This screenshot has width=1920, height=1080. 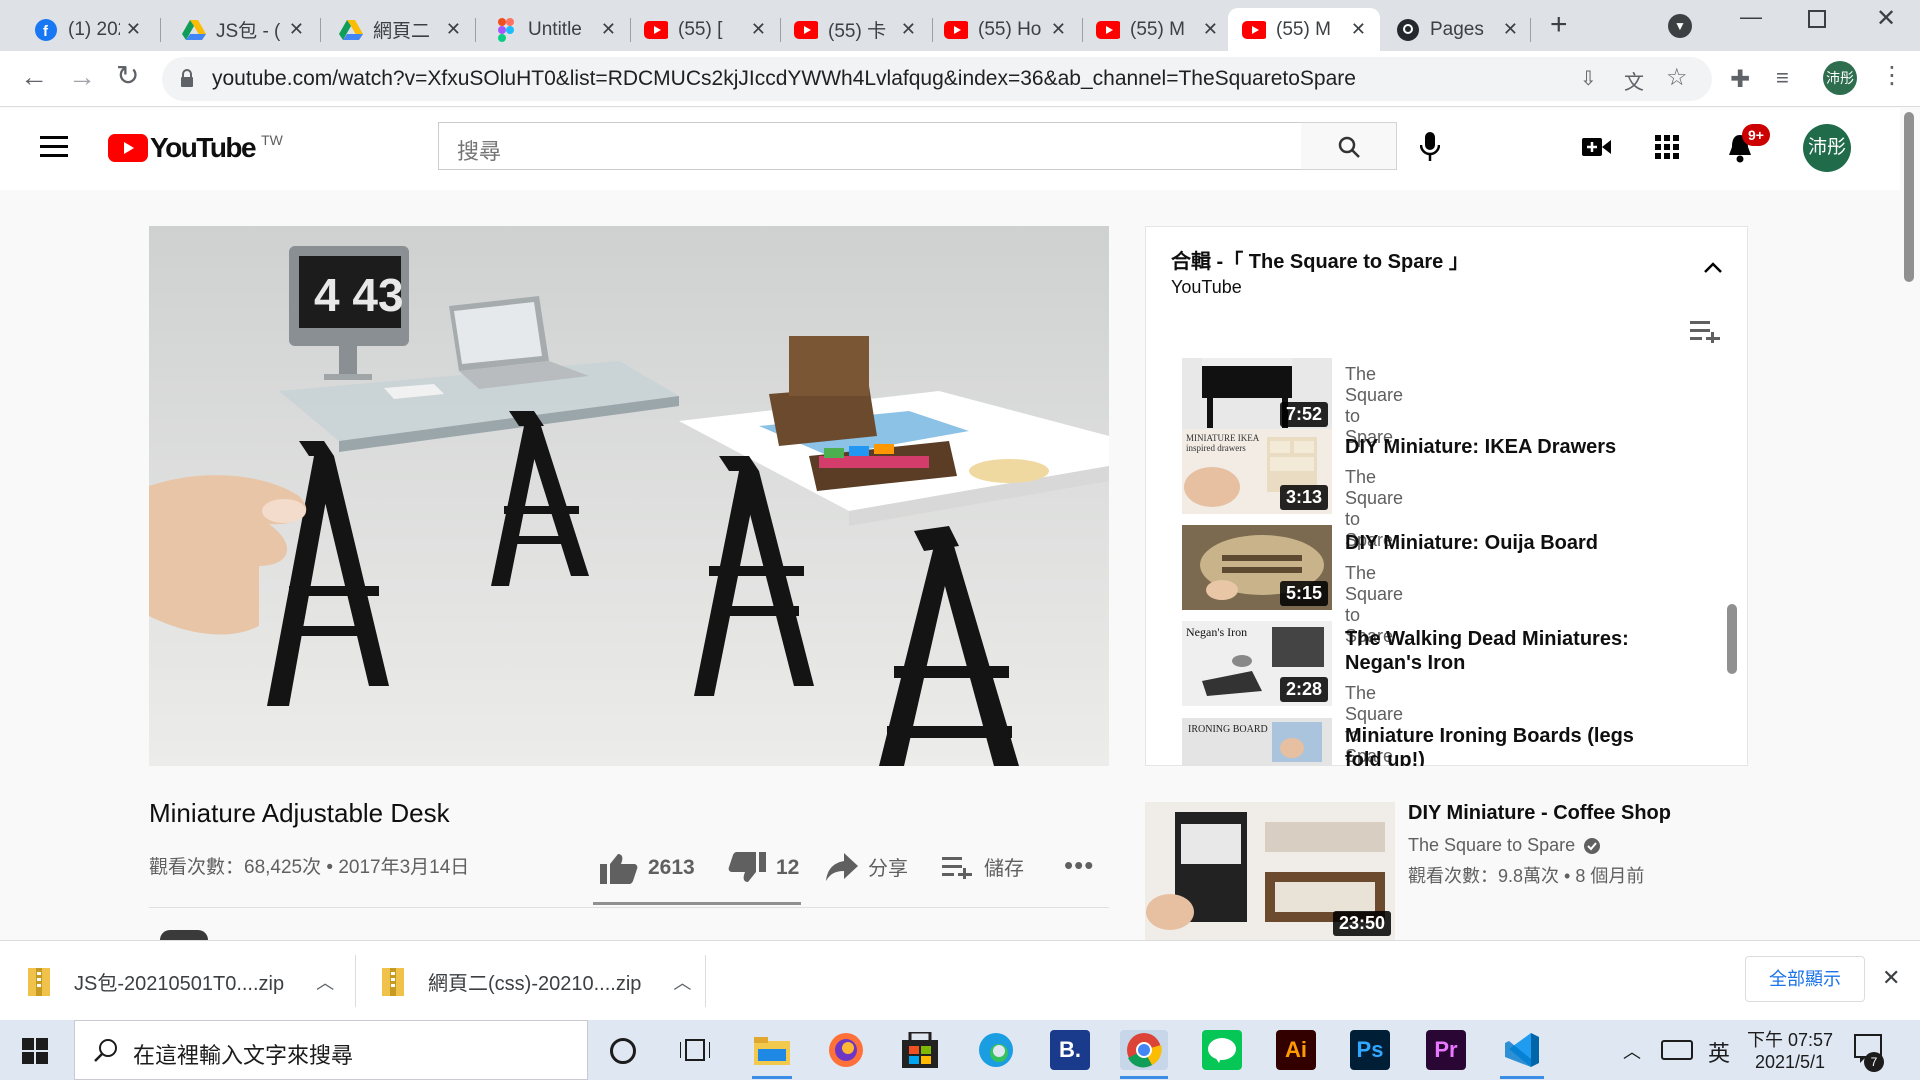 I want to click on channel-avatar, so click(x=184, y=935).